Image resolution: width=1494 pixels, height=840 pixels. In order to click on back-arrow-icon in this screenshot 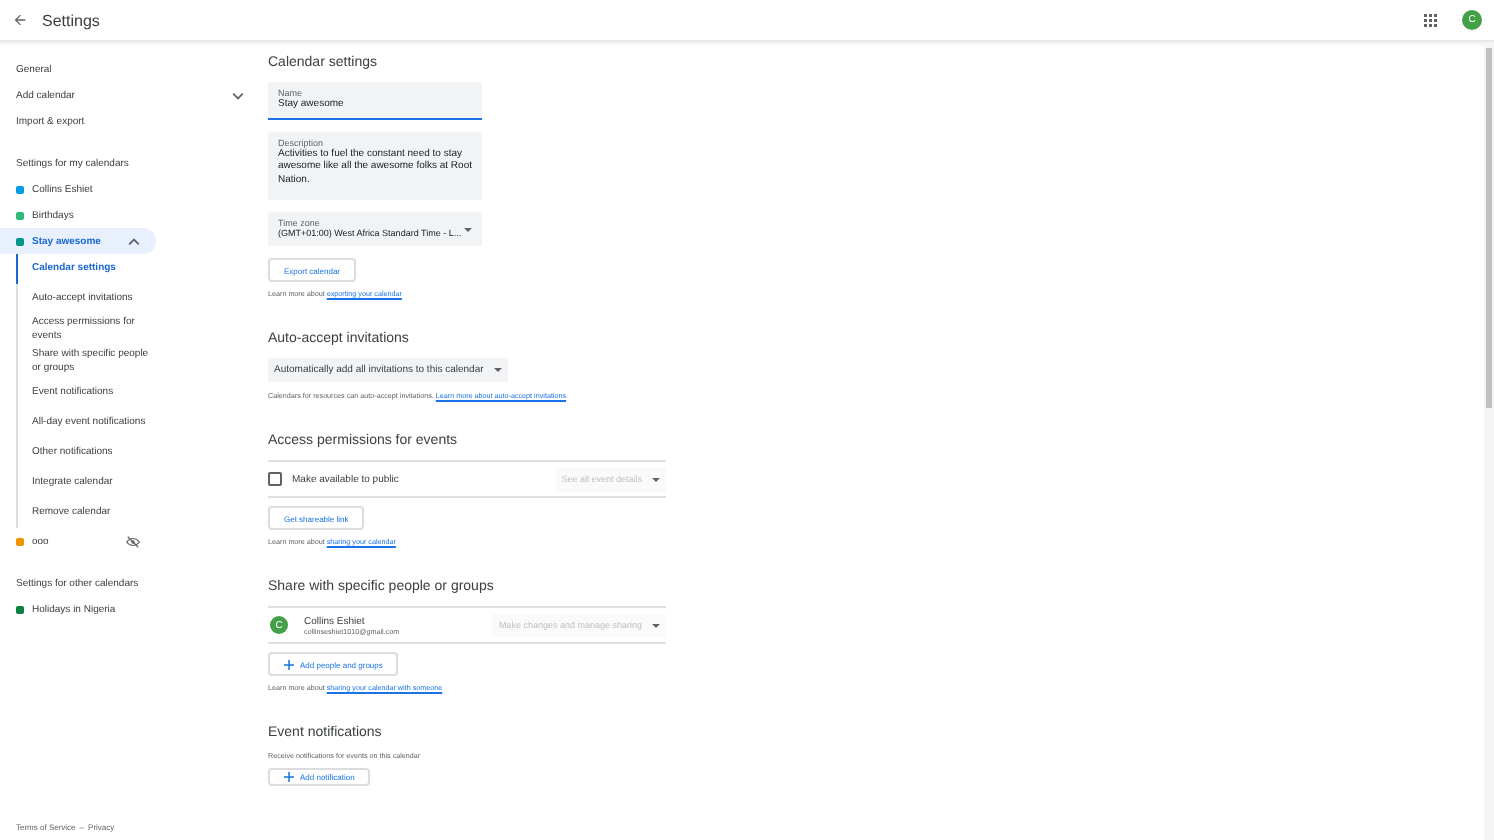, I will do `click(20, 20)`.